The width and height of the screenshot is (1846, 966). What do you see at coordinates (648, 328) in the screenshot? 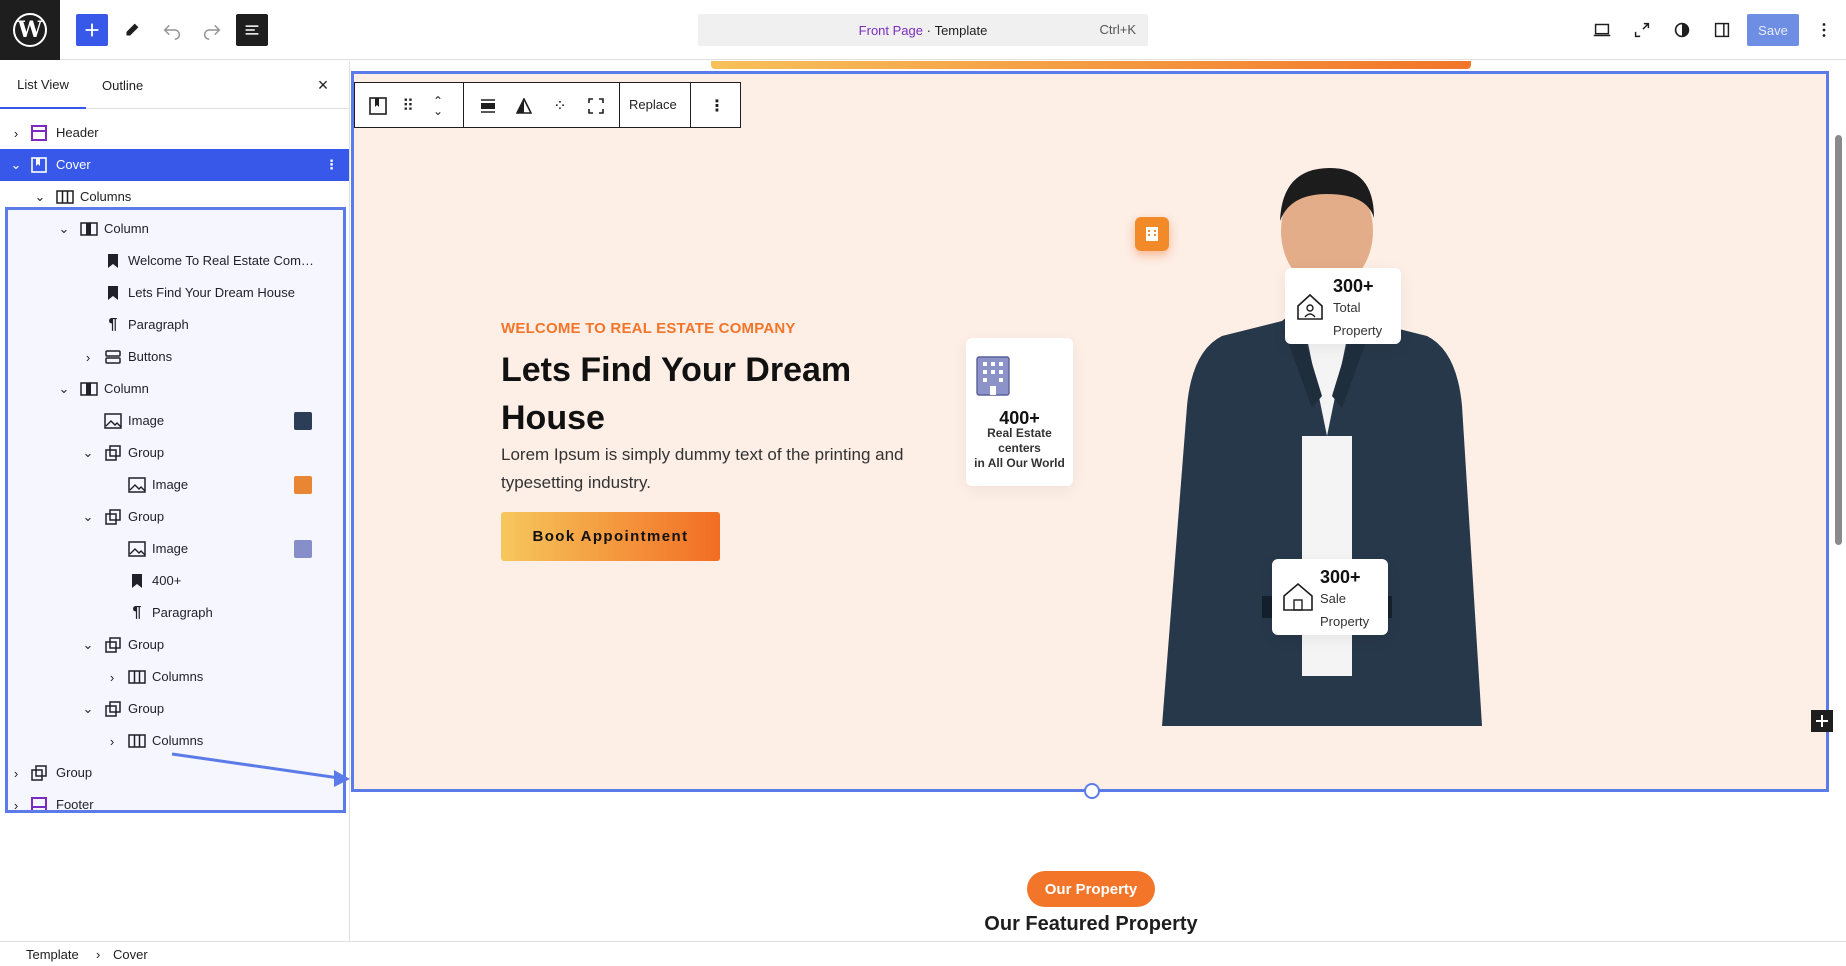
I see `hero-eyebrow: WELCOME TO REAL ESTATE COMPANY` at bounding box center [648, 328].